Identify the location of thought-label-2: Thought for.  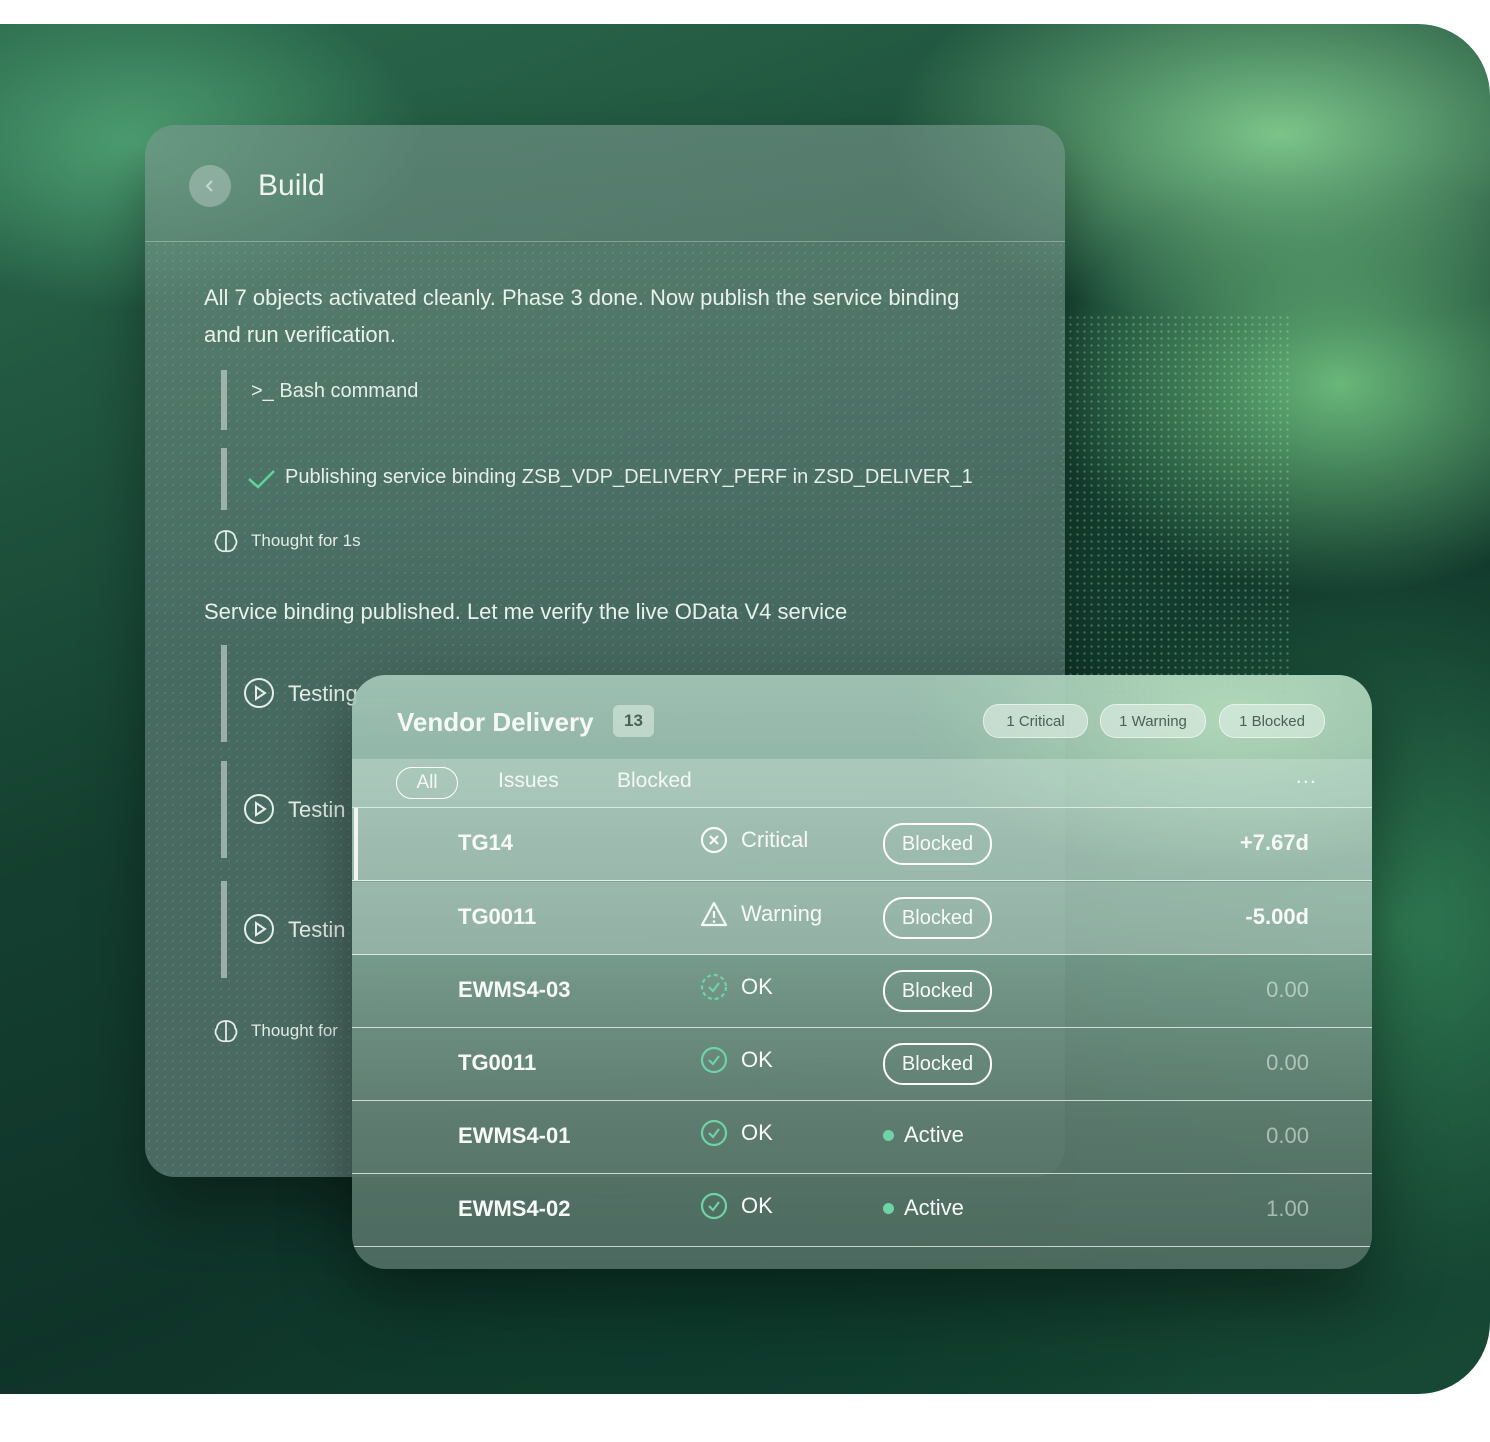
(294, 1030).